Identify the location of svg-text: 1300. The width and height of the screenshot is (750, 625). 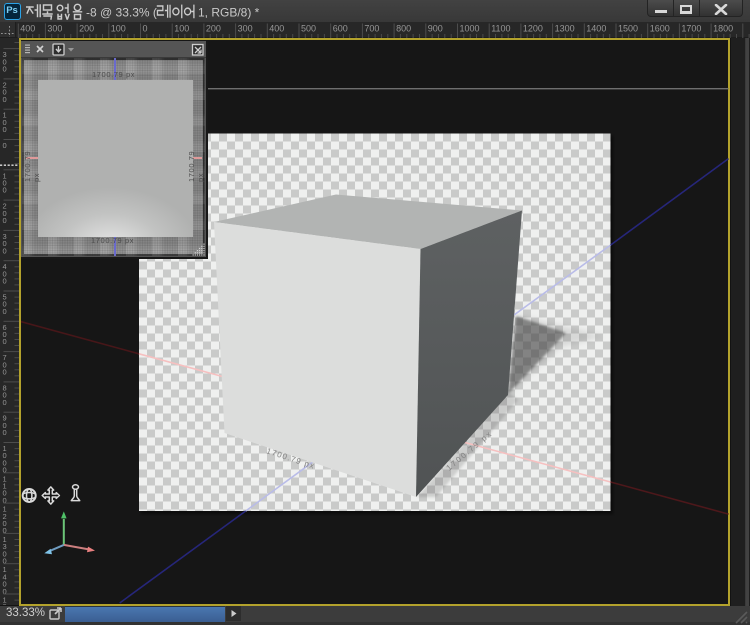
(565, 29).